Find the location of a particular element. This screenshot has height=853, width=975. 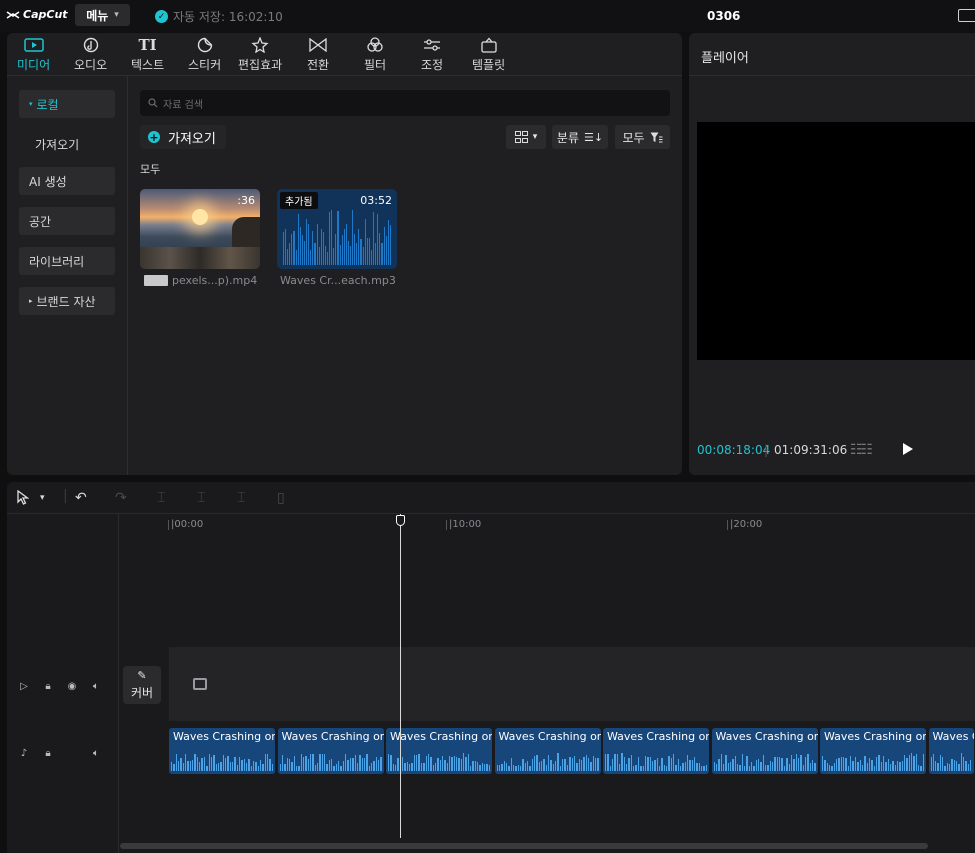

tab-text: TI 텍스트 is located at coordinates (147, 54).